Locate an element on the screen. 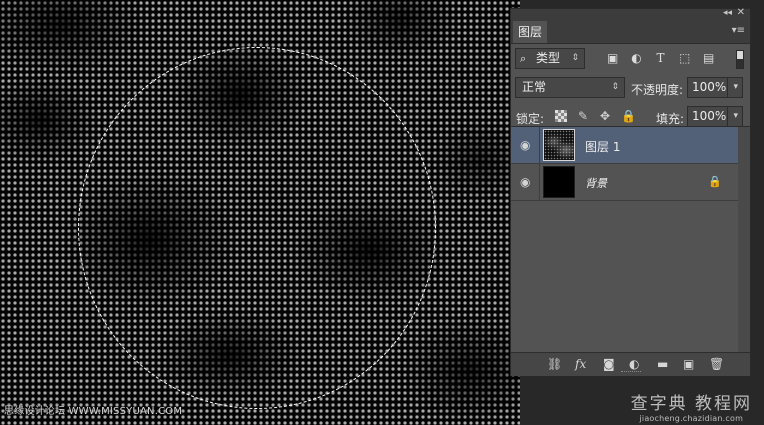 The height and width of the screenshot is (425, 764). resize-grip is located at coordinates (631, 372).